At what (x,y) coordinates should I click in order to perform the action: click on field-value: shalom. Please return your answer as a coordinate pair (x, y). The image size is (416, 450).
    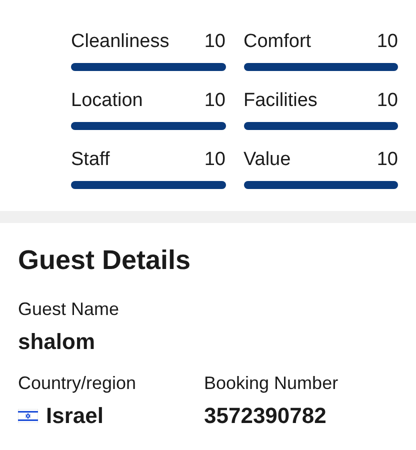
    Looking at the image, I should click on (57, 342).